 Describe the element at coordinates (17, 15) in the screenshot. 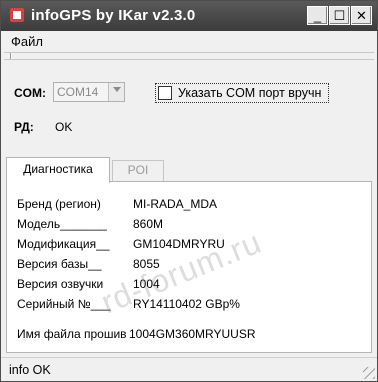

I see `app-icon` at that location.